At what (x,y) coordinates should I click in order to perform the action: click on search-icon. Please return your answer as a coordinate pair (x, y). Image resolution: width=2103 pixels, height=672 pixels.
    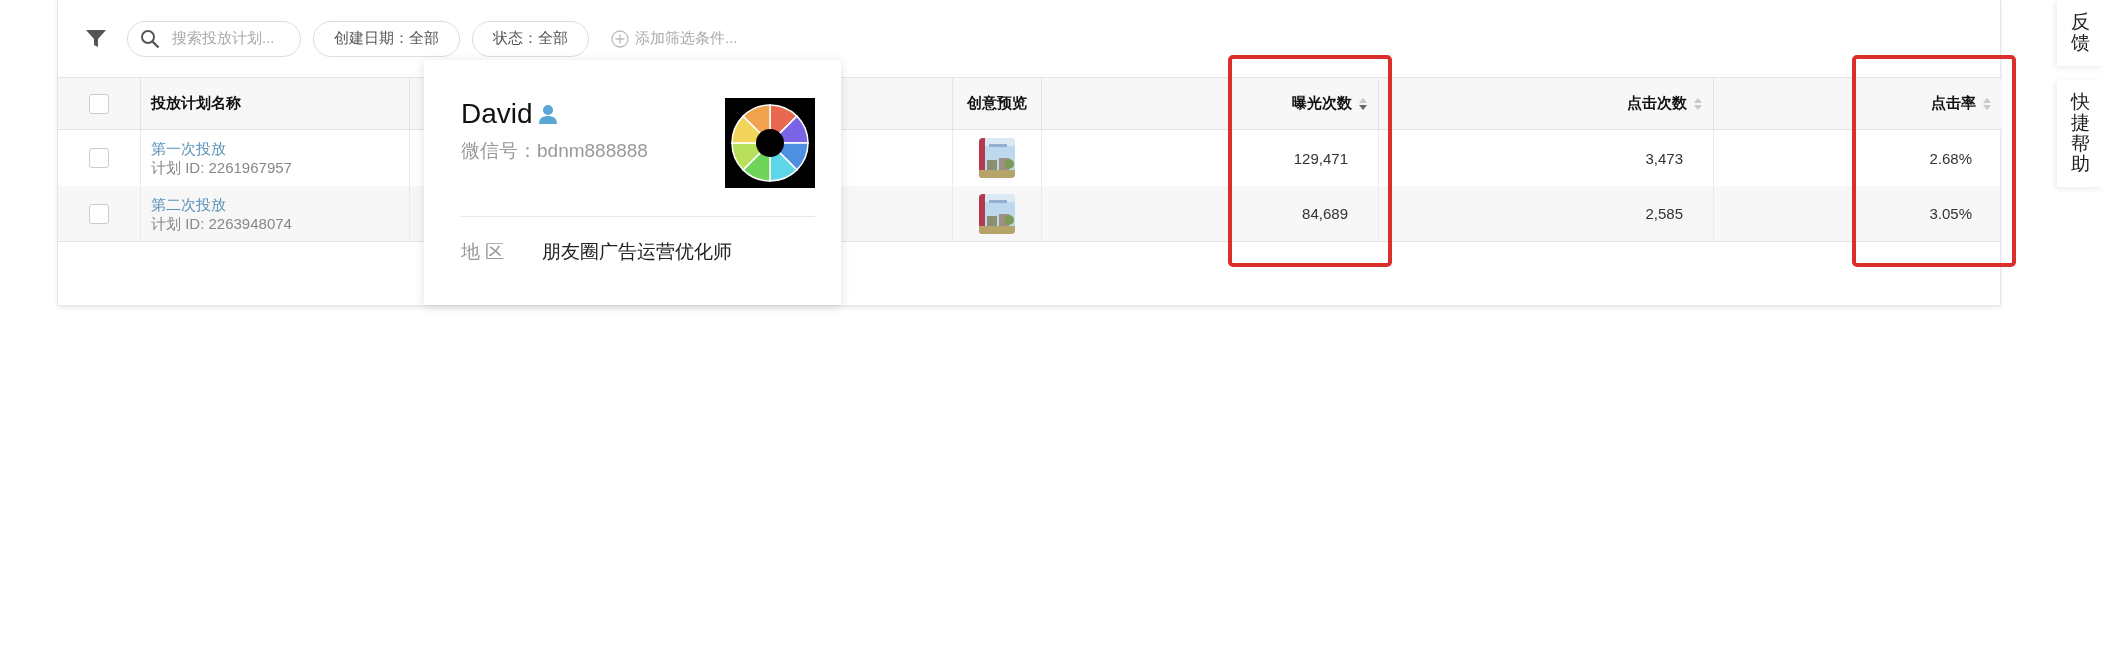
    Looking at the image, I should click on (150, 38).